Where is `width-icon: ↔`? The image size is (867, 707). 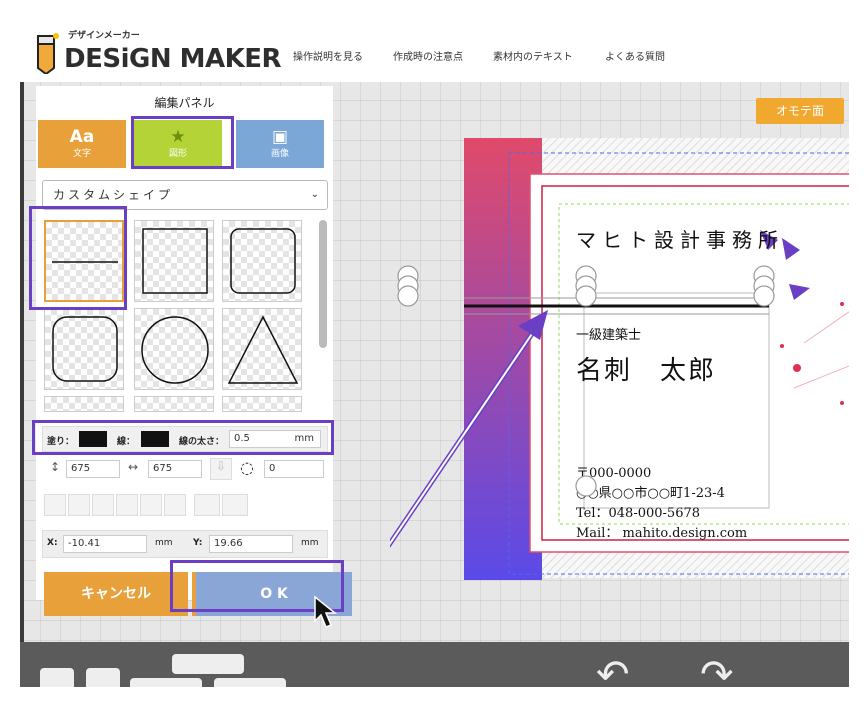
width-icon: ↔ is located at coordinates (133, 467).